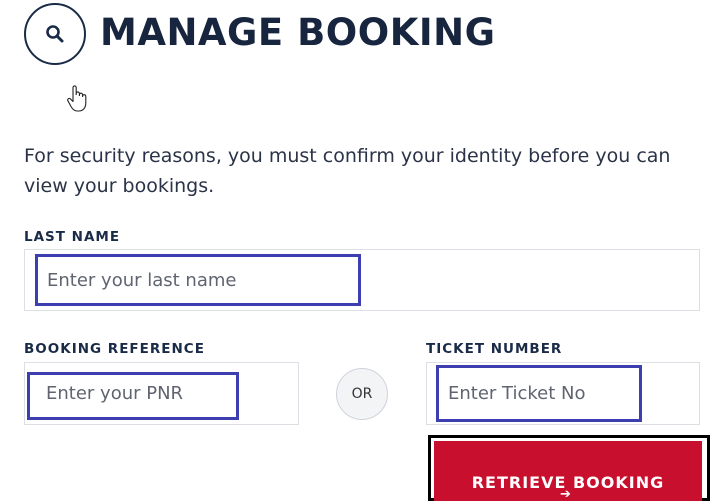  What do you see at coordinates (114, 349) in the screenshot?
I see `booking-reference-label: BOOKING REFERENCE` at bounding box center [114, 349].